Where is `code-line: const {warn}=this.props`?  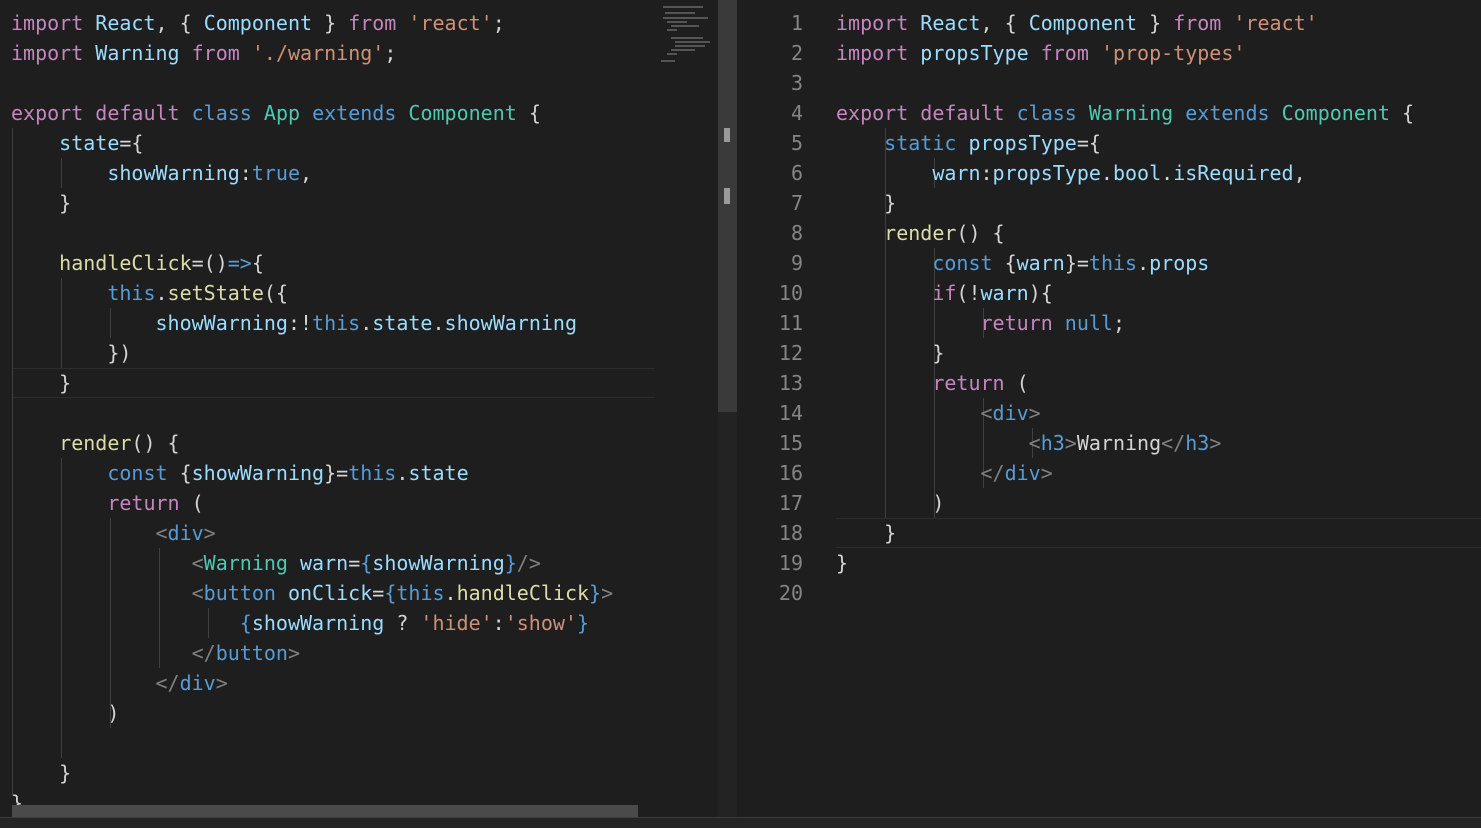
code-line: const {warn}=this.props is located at coordinates (1022, 263).